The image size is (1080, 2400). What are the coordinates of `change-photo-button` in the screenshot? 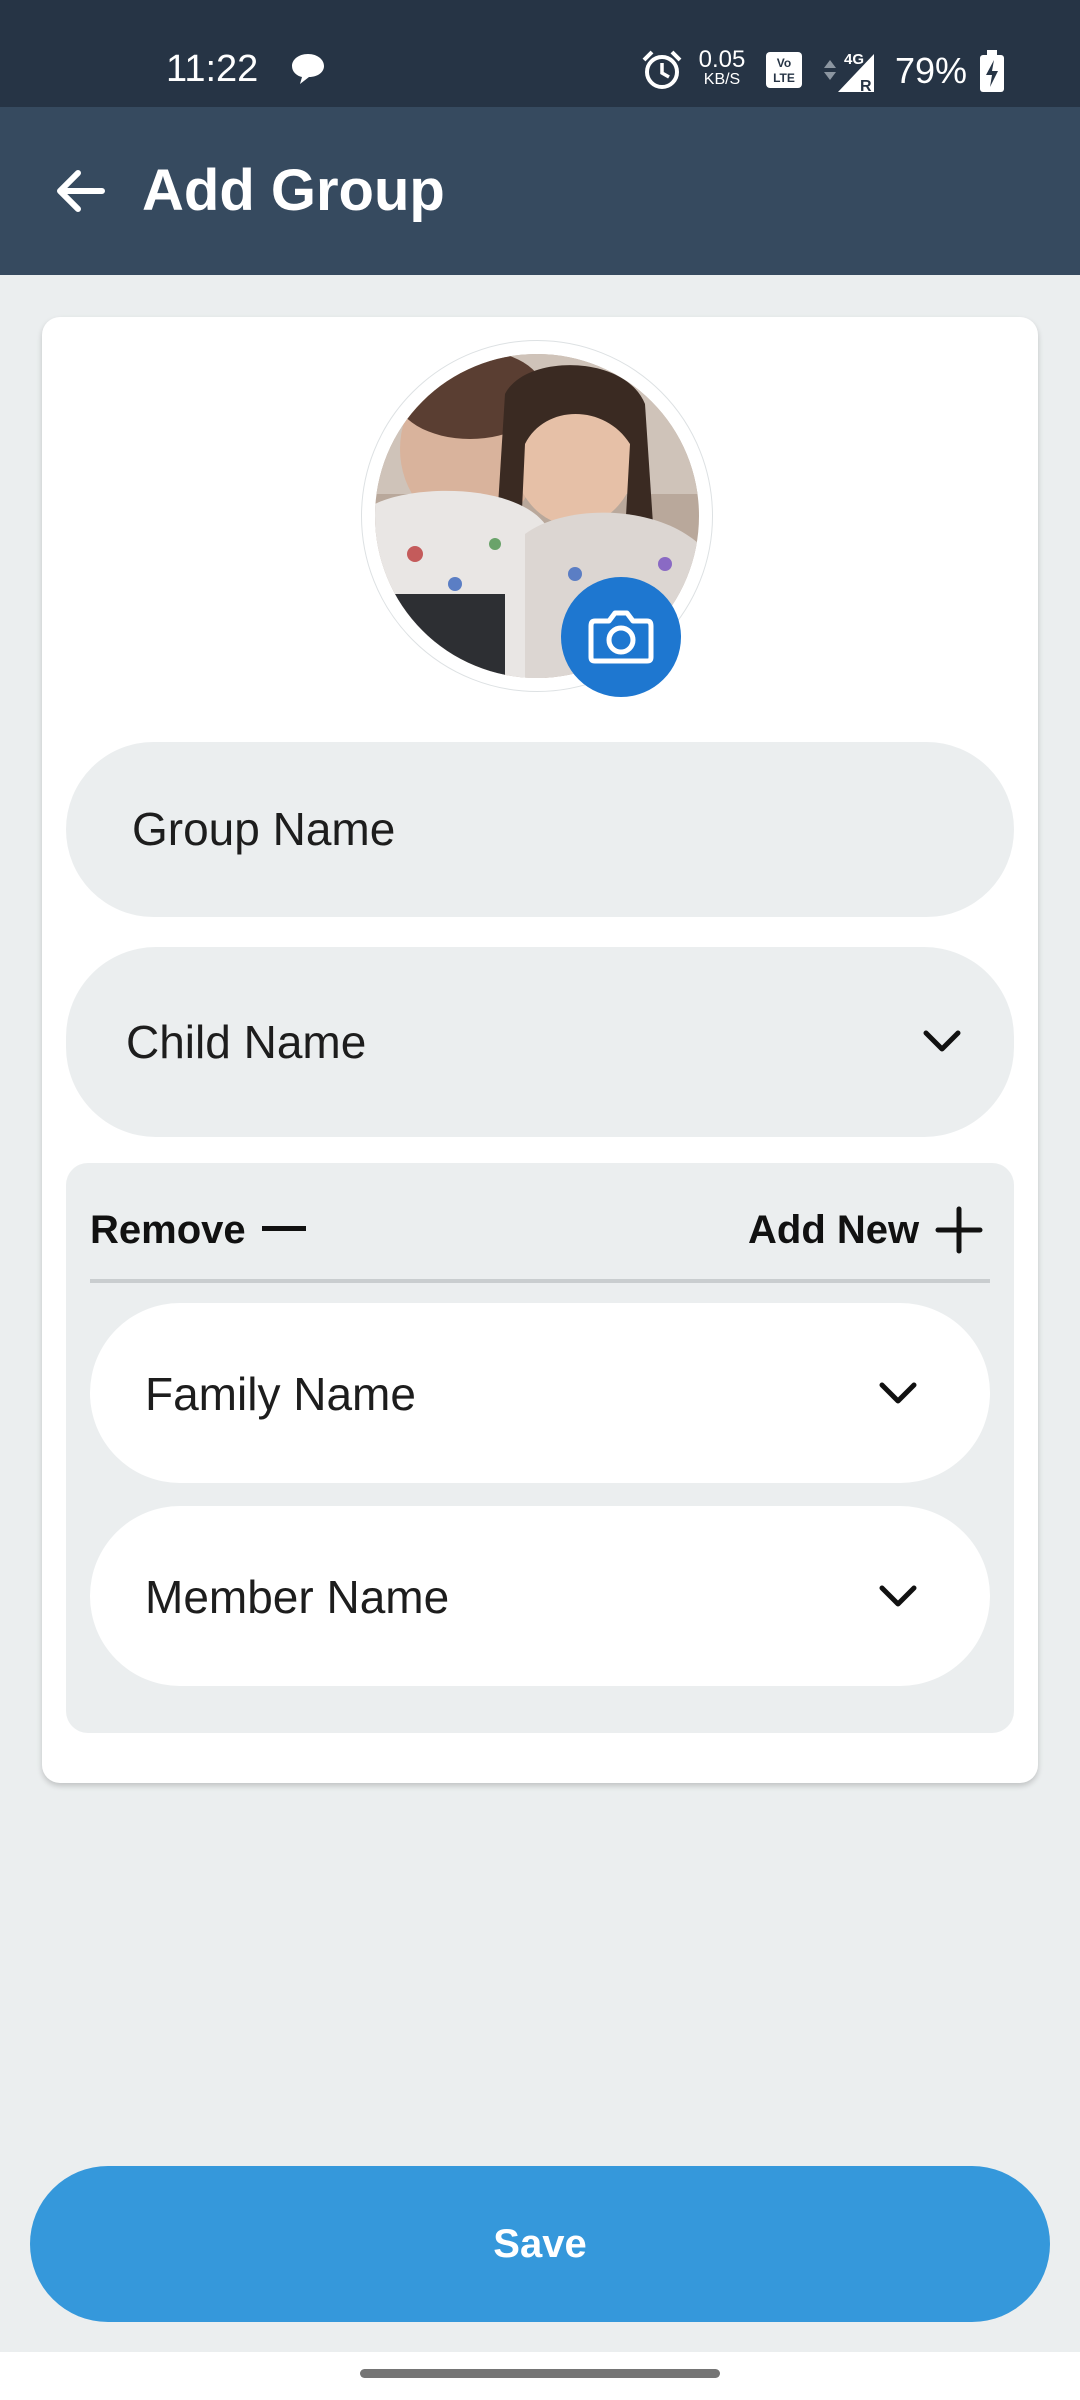 It's located at (621, 637).